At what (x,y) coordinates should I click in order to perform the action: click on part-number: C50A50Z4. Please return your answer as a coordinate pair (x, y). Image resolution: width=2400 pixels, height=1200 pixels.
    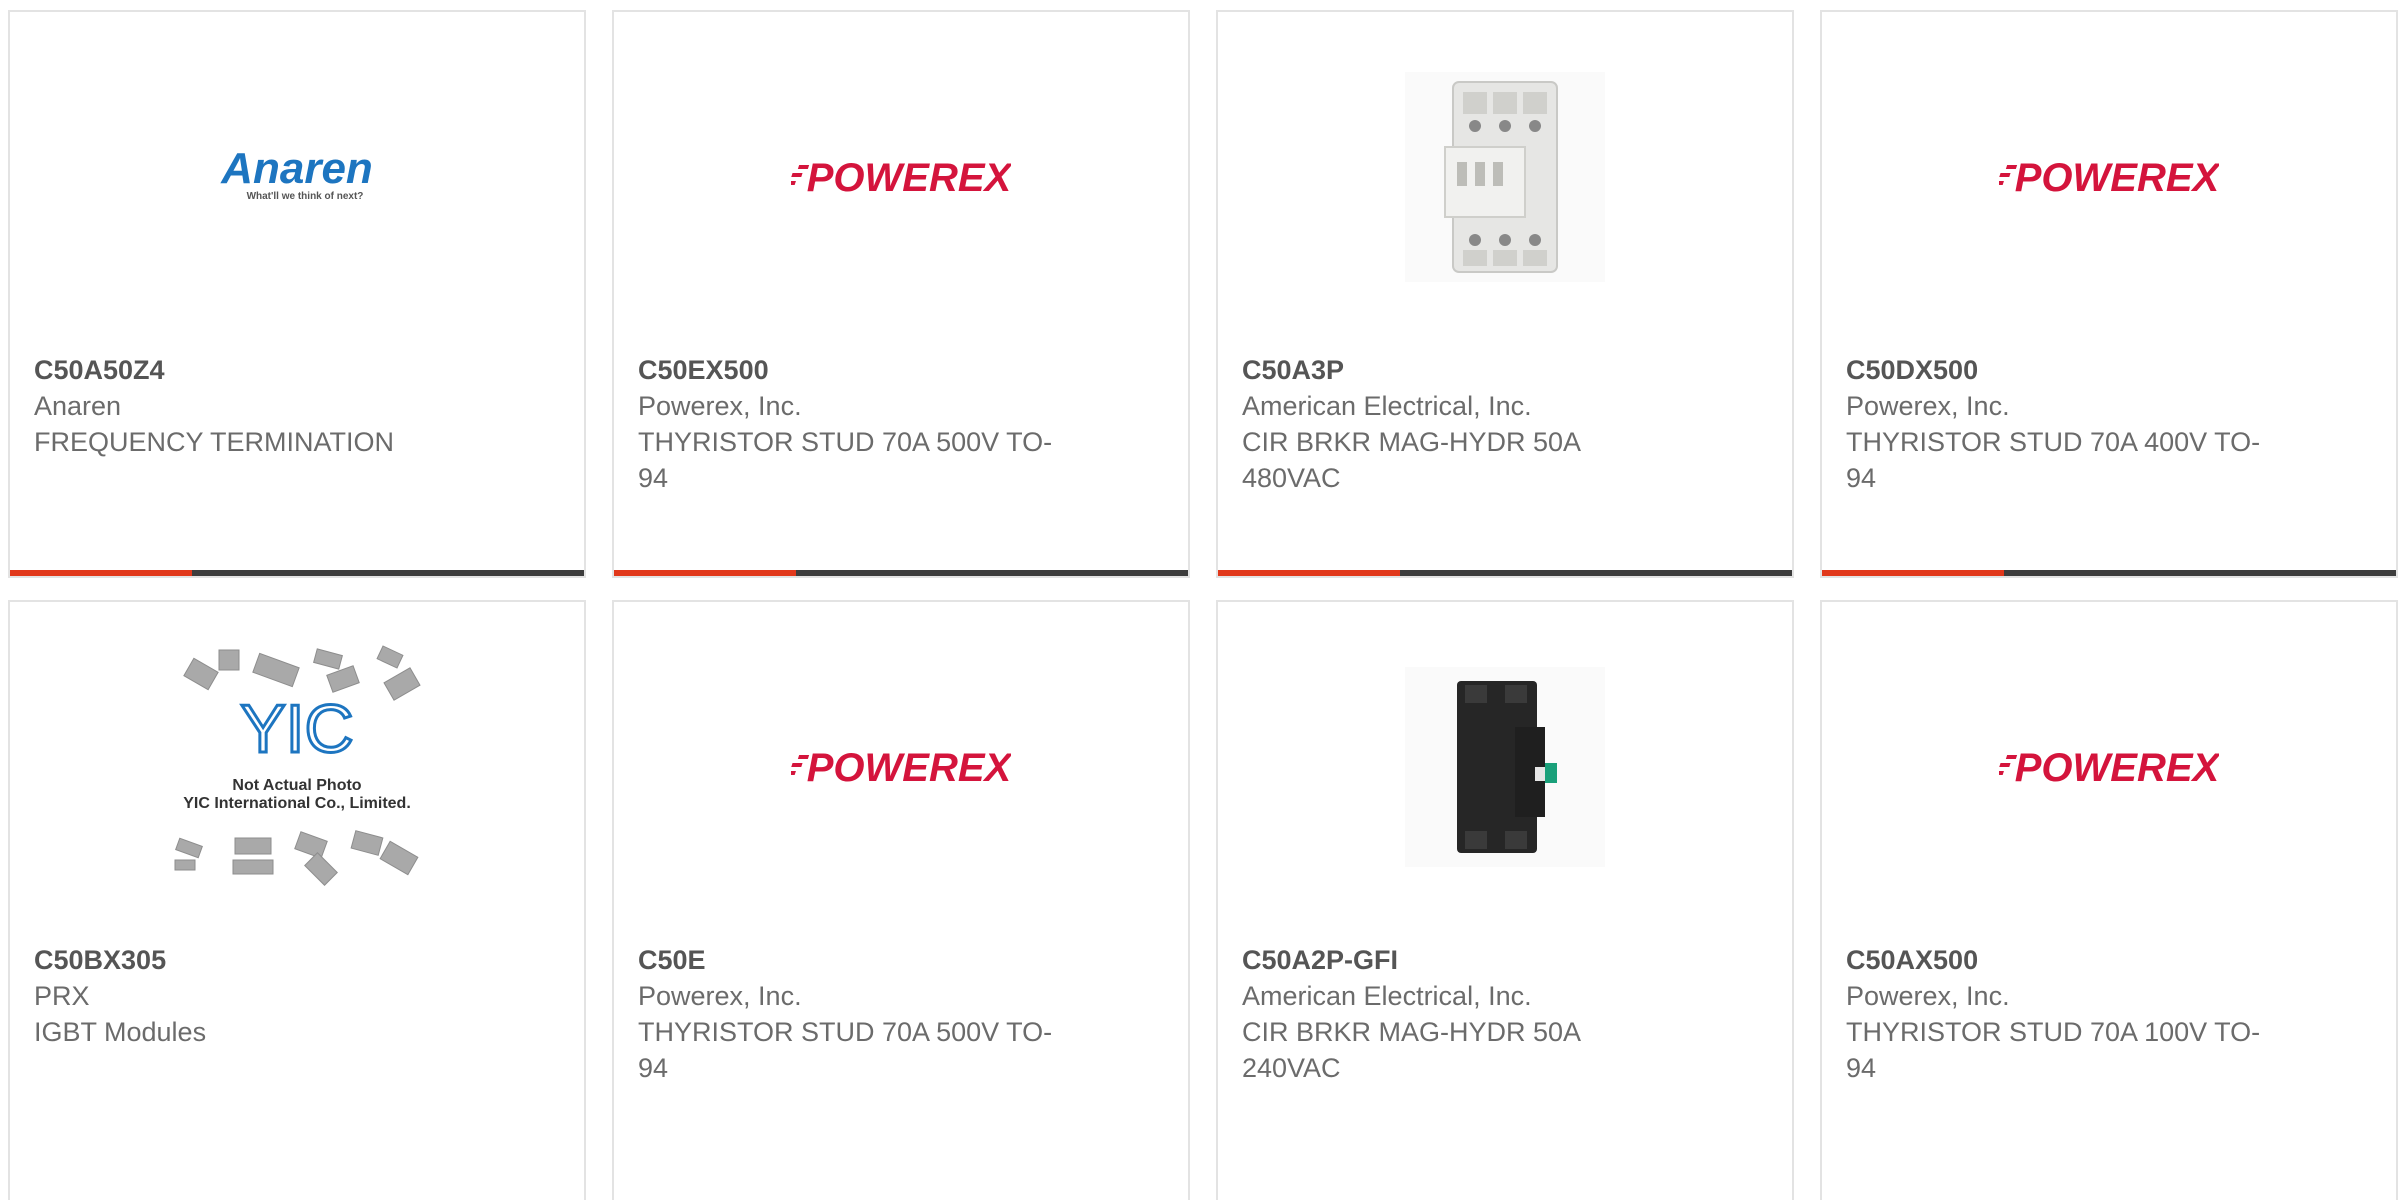
    Looking at the image, I should click on (299, 370).